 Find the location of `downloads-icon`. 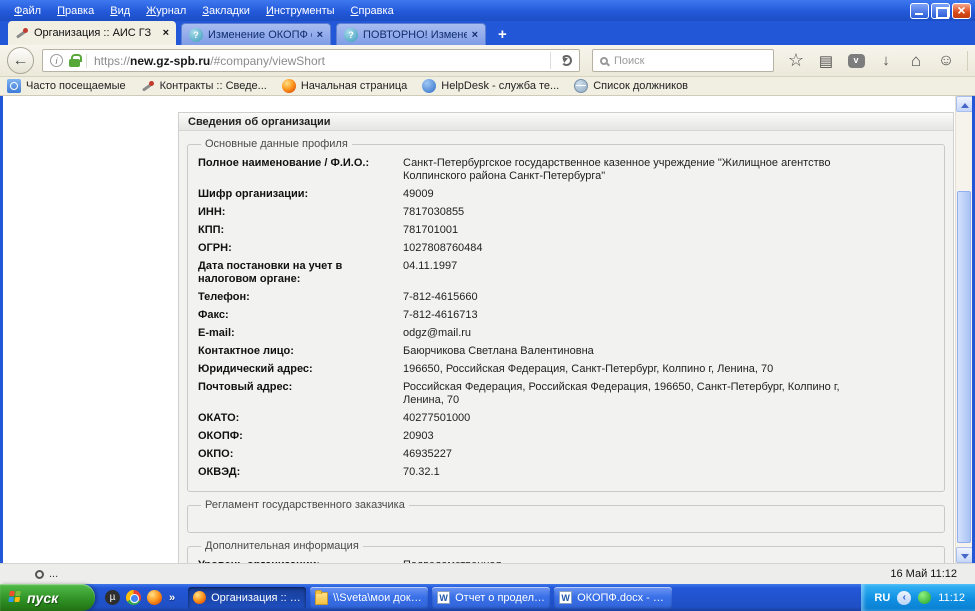

downloads-icon is located at coordinates (886, 61).